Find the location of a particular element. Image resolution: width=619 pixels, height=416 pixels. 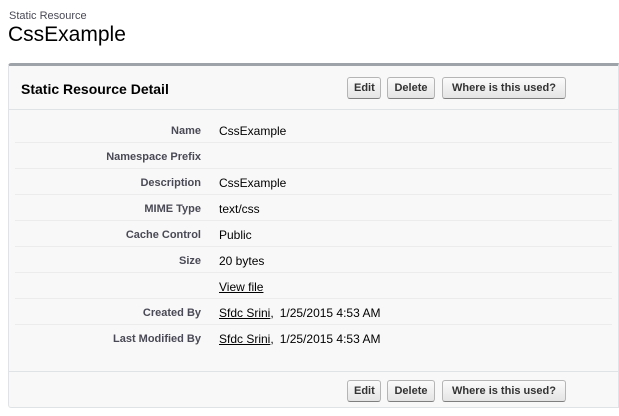

last-modified-date: 1/25/2015 4:53 AM is located at coordinates (330, 339).